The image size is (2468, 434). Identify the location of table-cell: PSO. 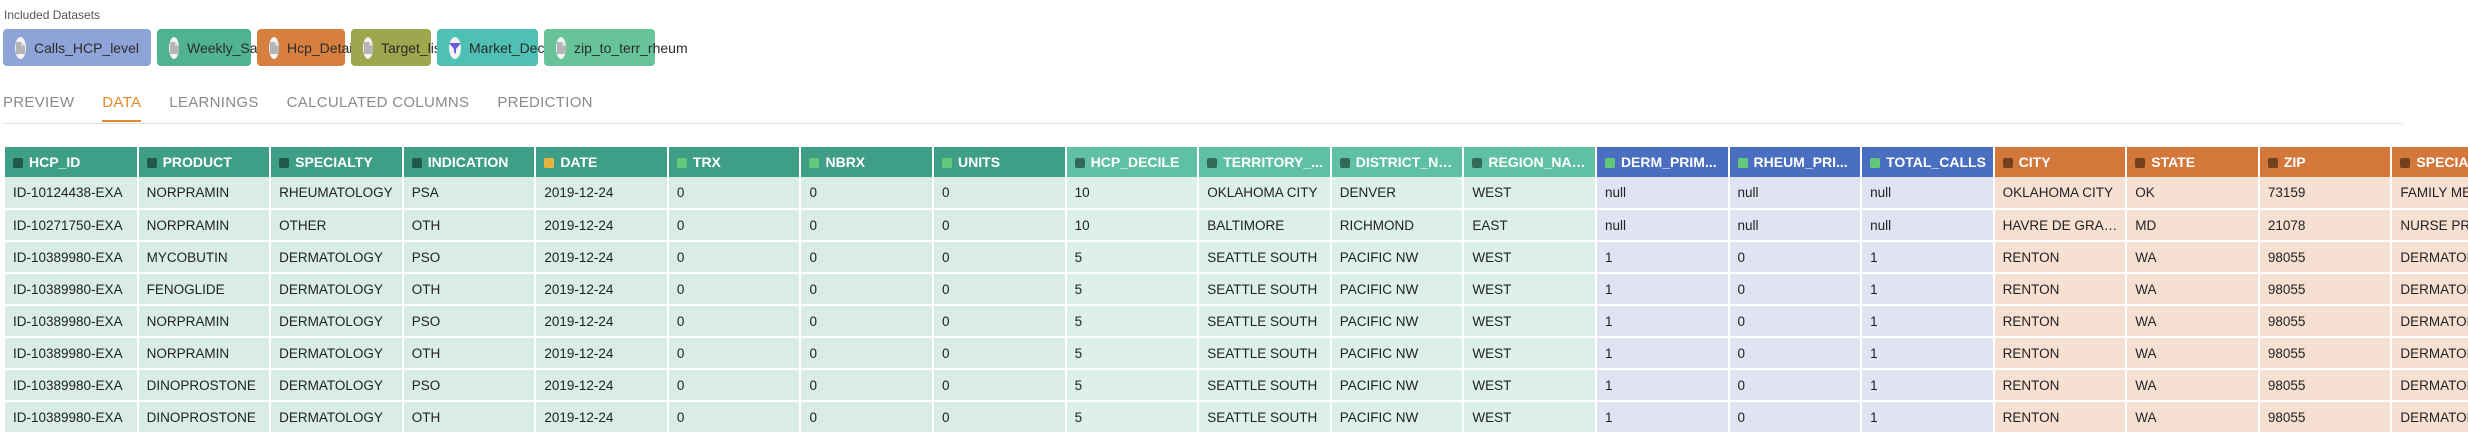
(469, 257).